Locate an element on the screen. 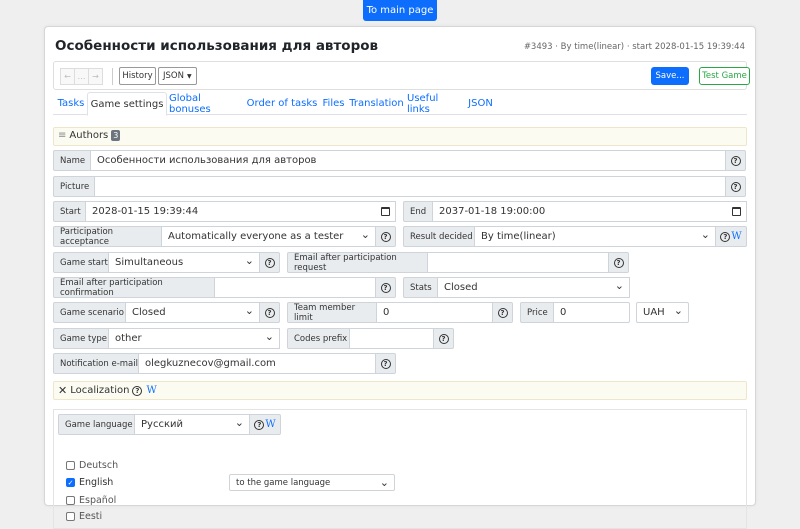 The width and height of the screenshot is (800, 529). codes-prefix-label: Codes prefix is located at coordinates (318, 338).